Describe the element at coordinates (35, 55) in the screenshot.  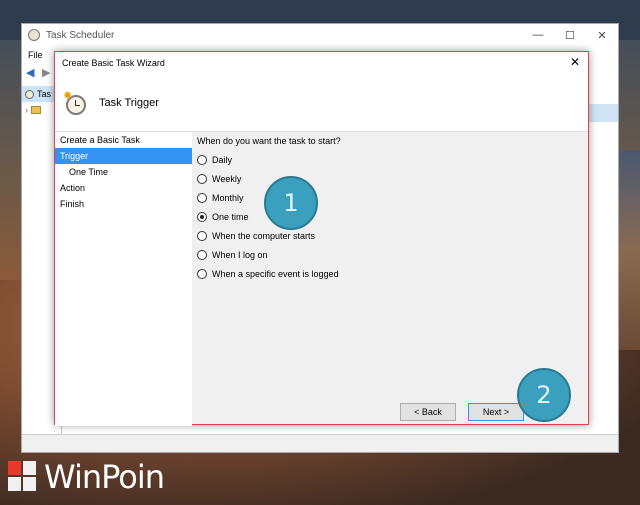
I see `menu-file: File` at that location.